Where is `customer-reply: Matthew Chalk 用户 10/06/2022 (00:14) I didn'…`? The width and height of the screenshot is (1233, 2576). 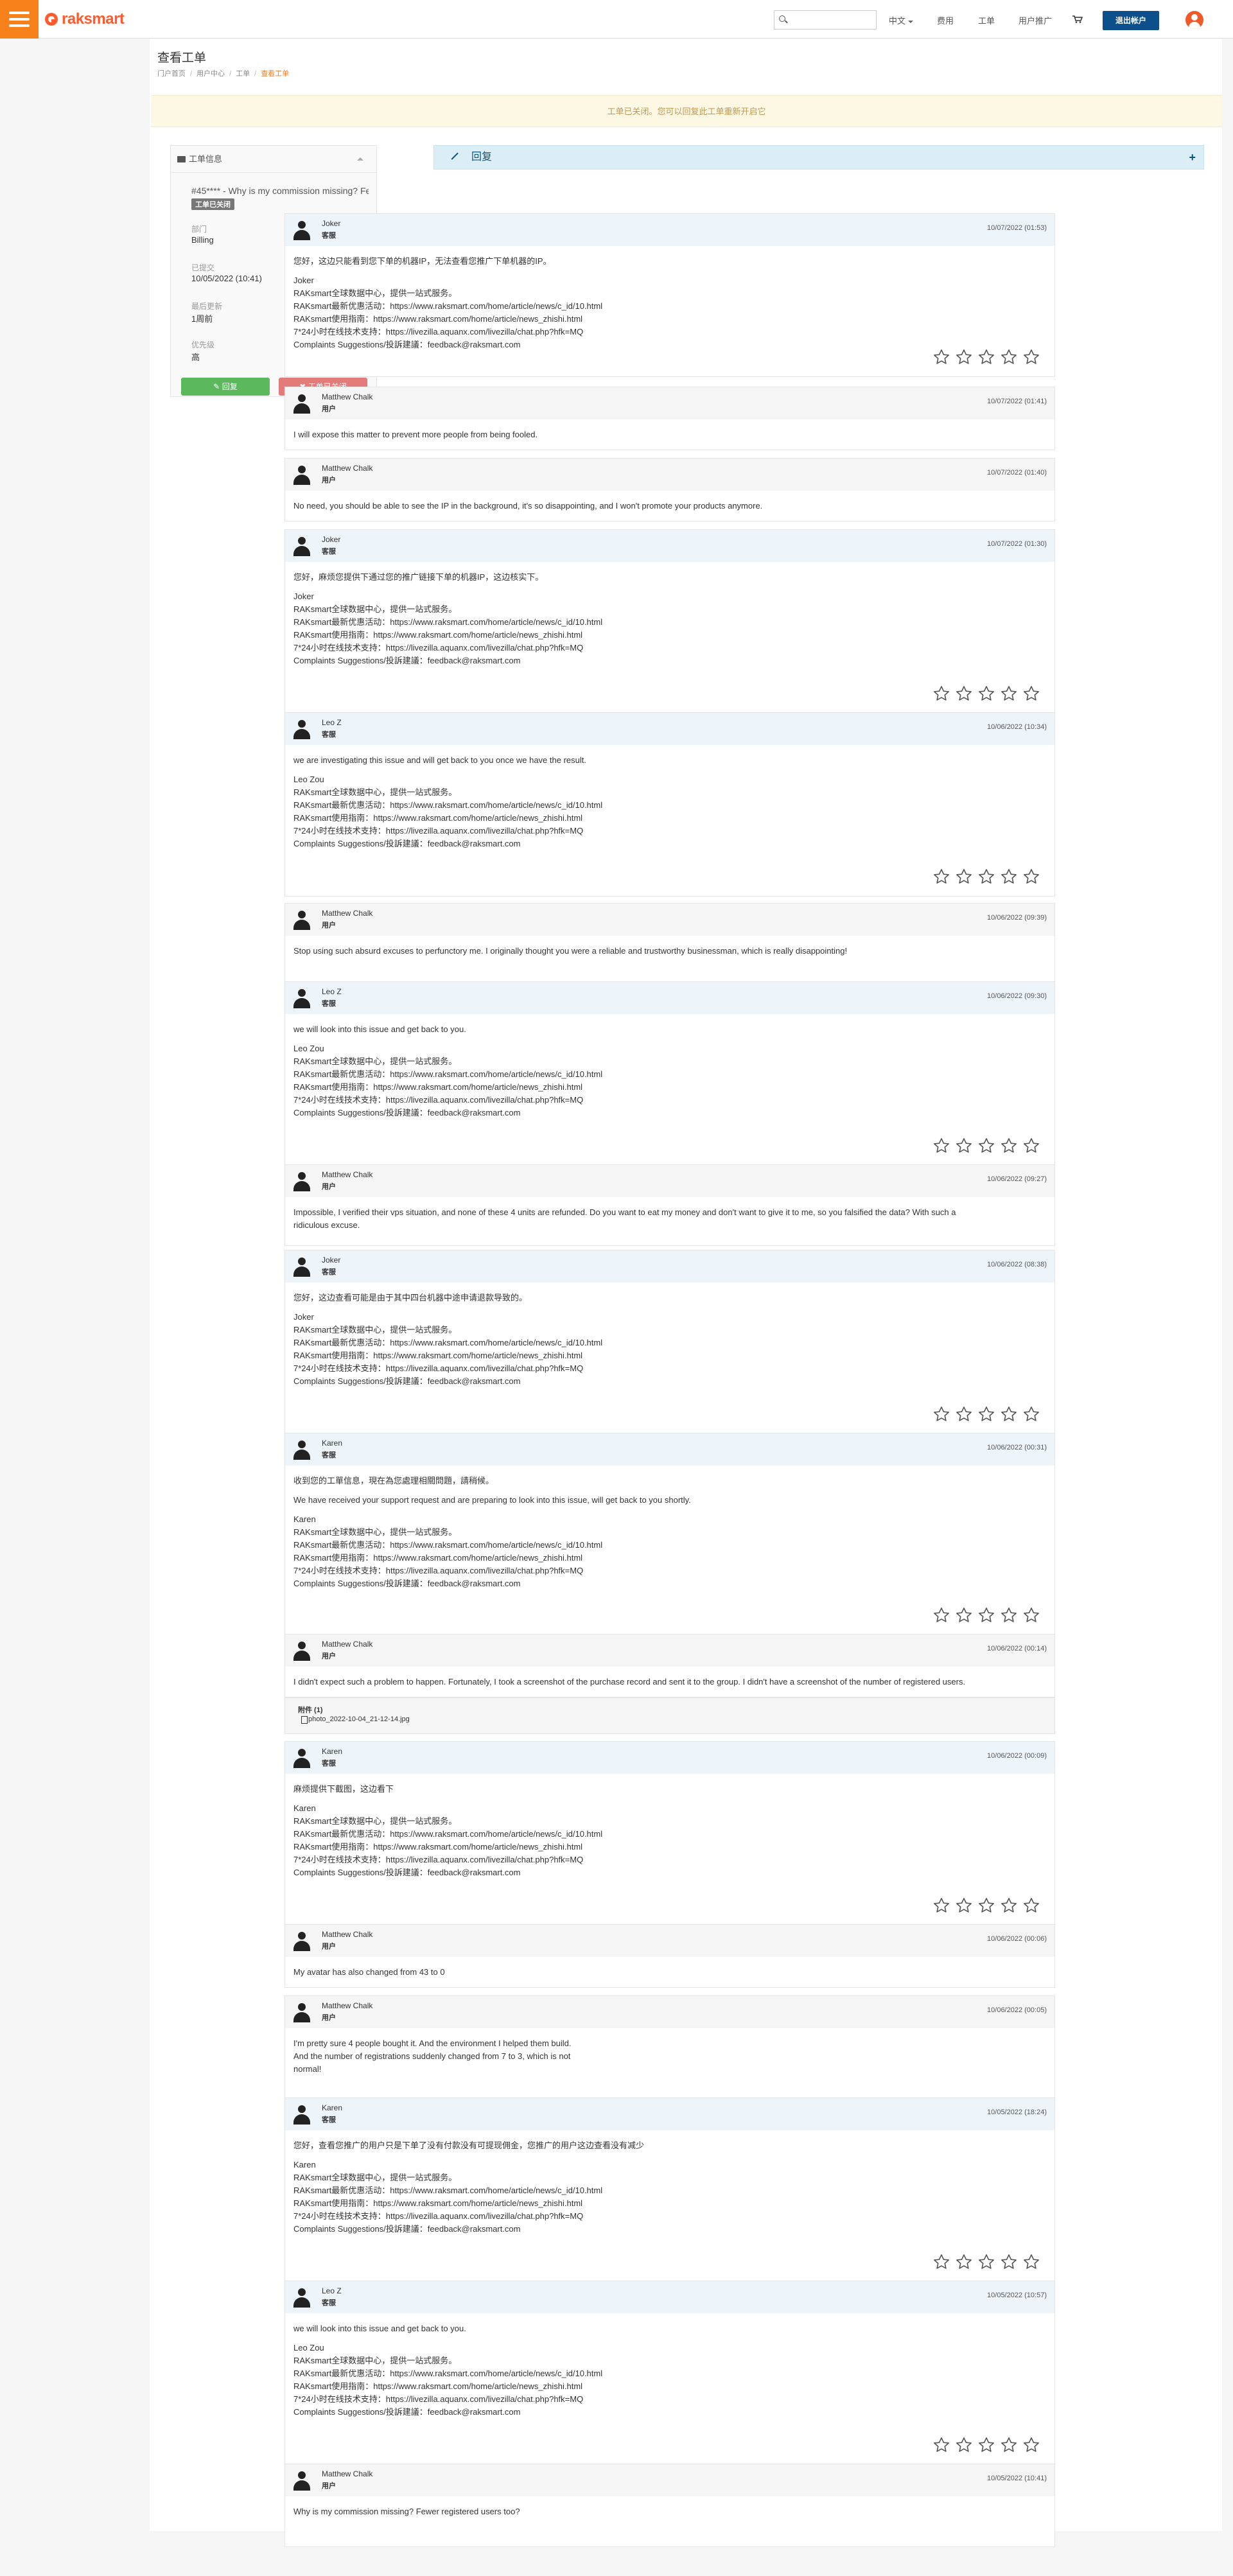 customer-reply: Matthew Chalk 用户 10/06/2022 (00:14) I didn'… is located at coordinates (669, 1665).